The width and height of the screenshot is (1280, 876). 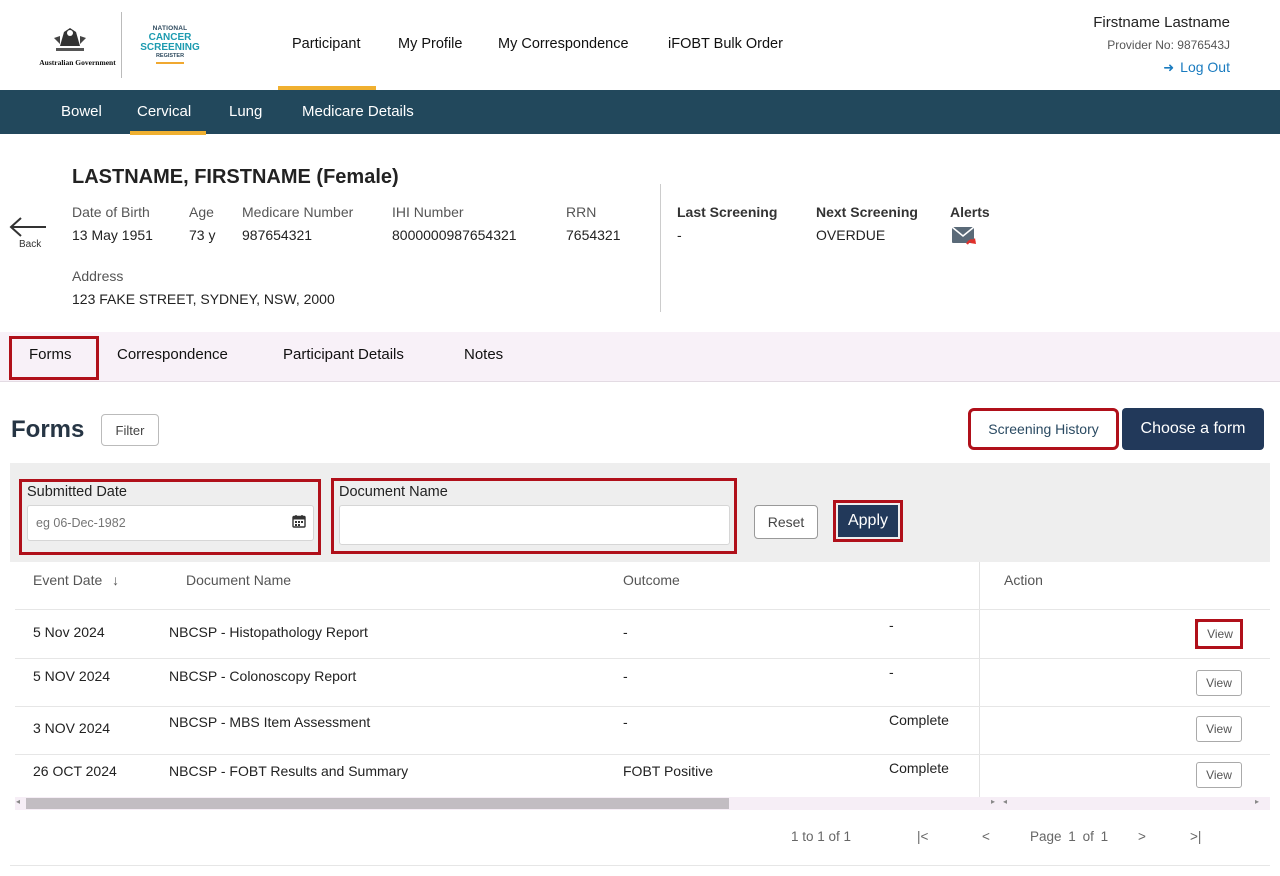 What do you see at coordinates (170, 63) in the screenshot?
I see `ncsr-logo-bar` at bounding box center [170, 63].